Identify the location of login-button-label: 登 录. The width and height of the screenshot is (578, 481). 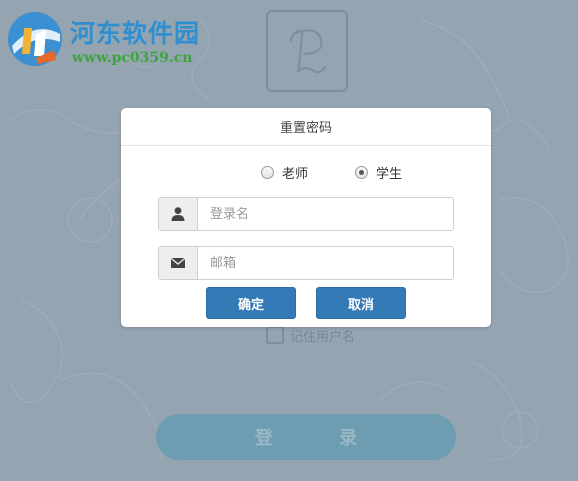
(306, 438).